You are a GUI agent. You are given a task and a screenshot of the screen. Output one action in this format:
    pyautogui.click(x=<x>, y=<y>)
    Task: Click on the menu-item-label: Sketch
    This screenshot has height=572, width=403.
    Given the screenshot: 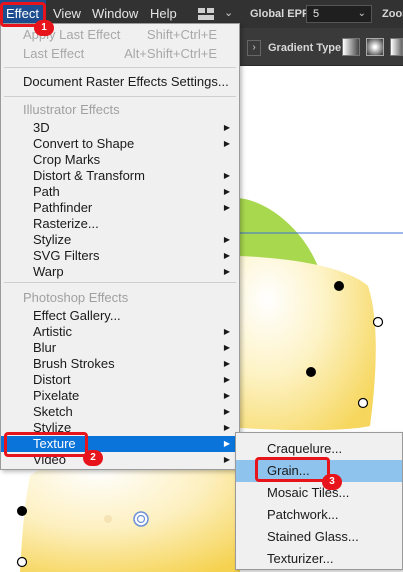 What is the action you would take?
    pyautogui.click(x=53, y=411)
    